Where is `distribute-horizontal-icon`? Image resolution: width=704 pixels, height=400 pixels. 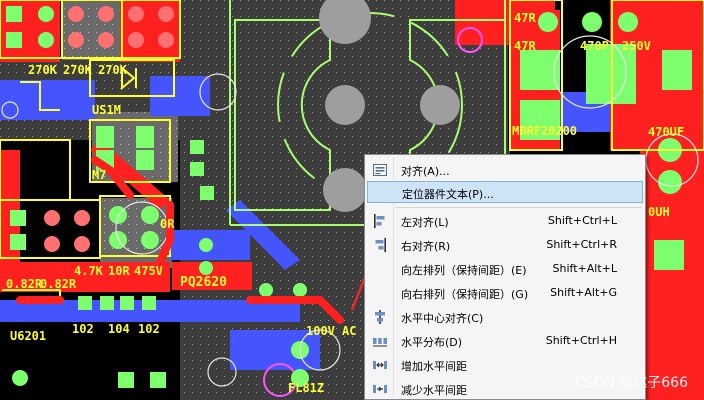 distribute-horizontal-icon is located at coordinates (380, 342).